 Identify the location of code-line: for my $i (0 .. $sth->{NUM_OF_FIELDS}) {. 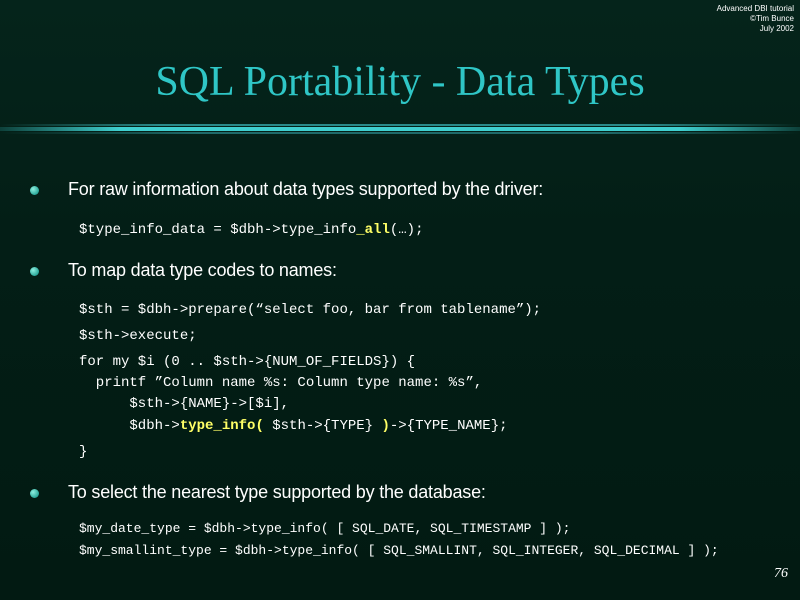
(247, 362).